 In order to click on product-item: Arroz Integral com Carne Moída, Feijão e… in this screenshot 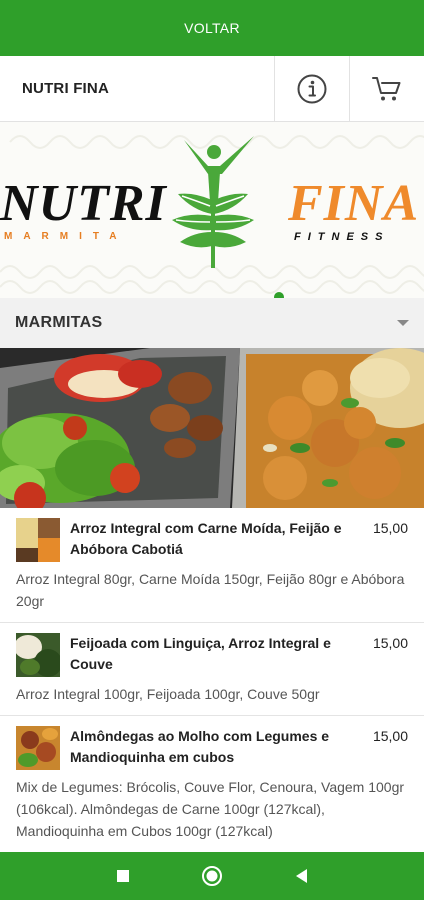, I will do `click(212, 565)`.